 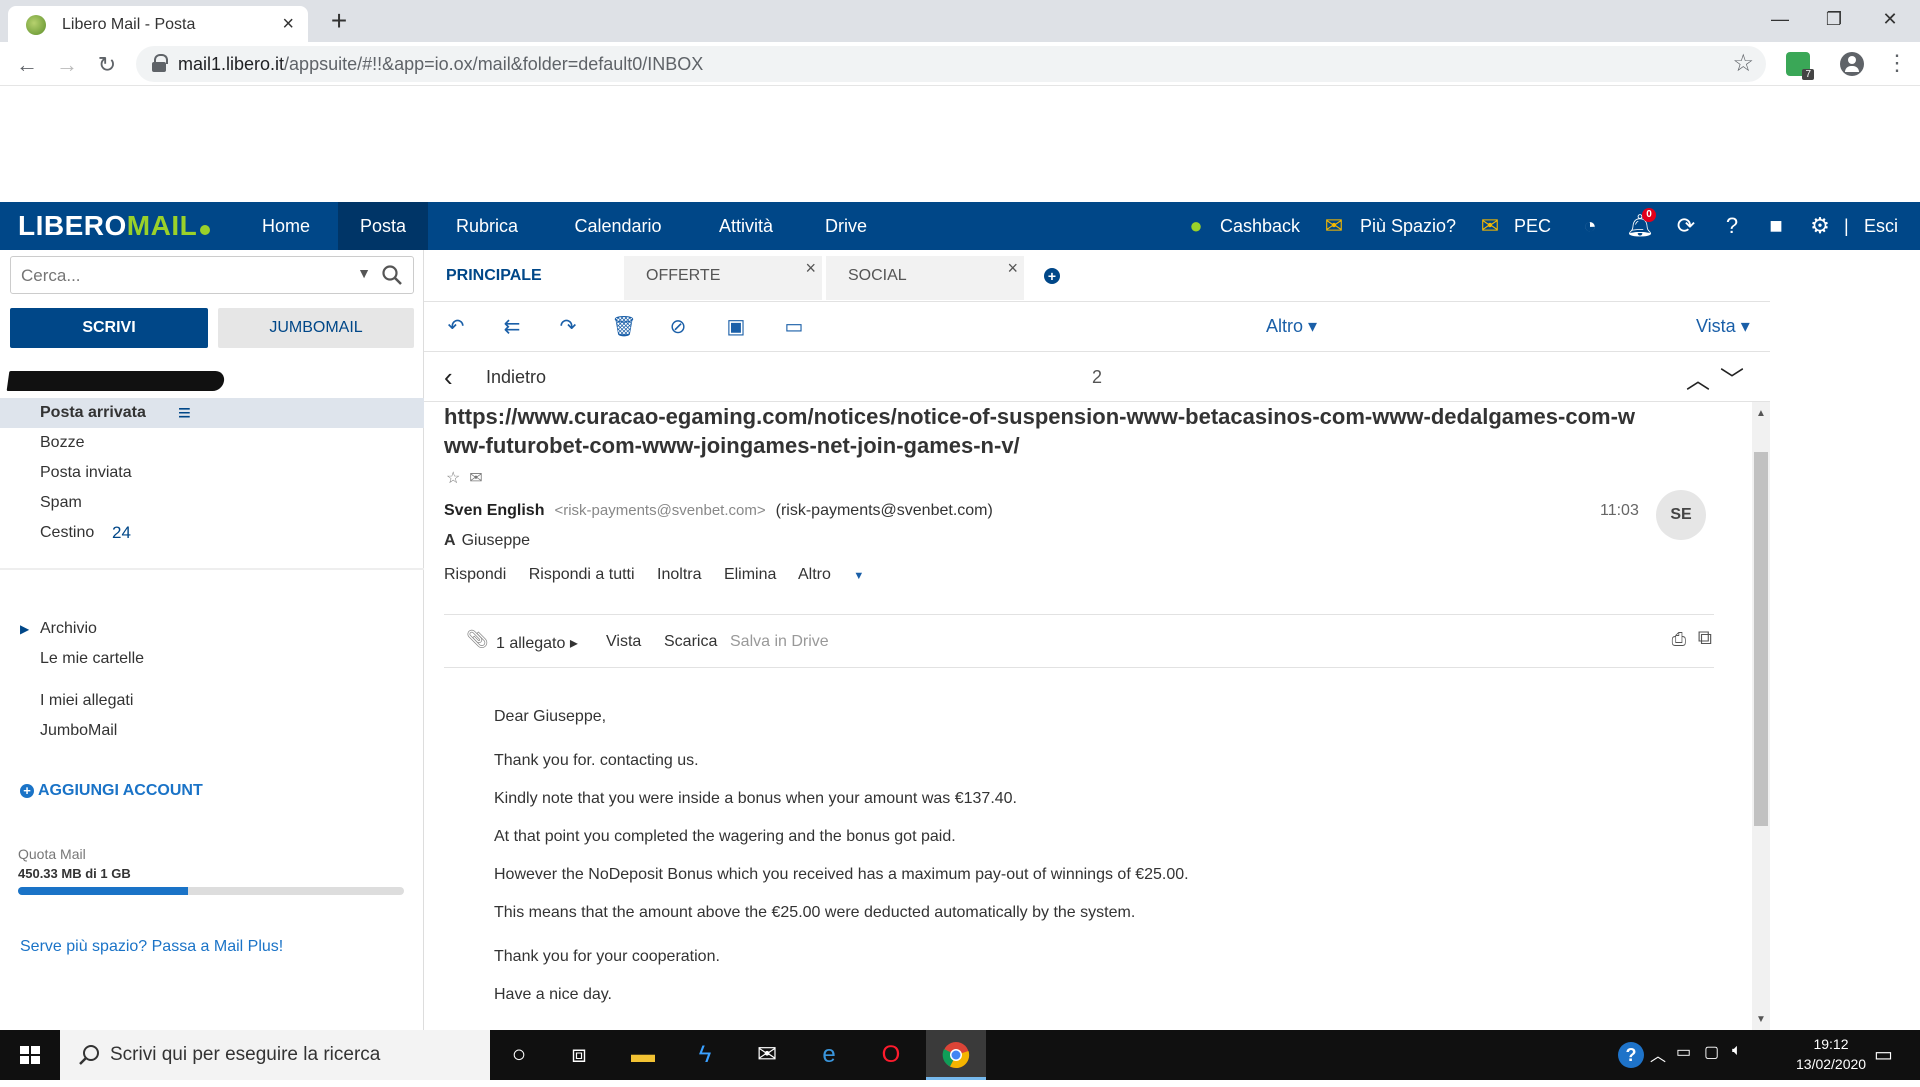 I want to click on folder-spam: Spam, so click(x=212, y=503).